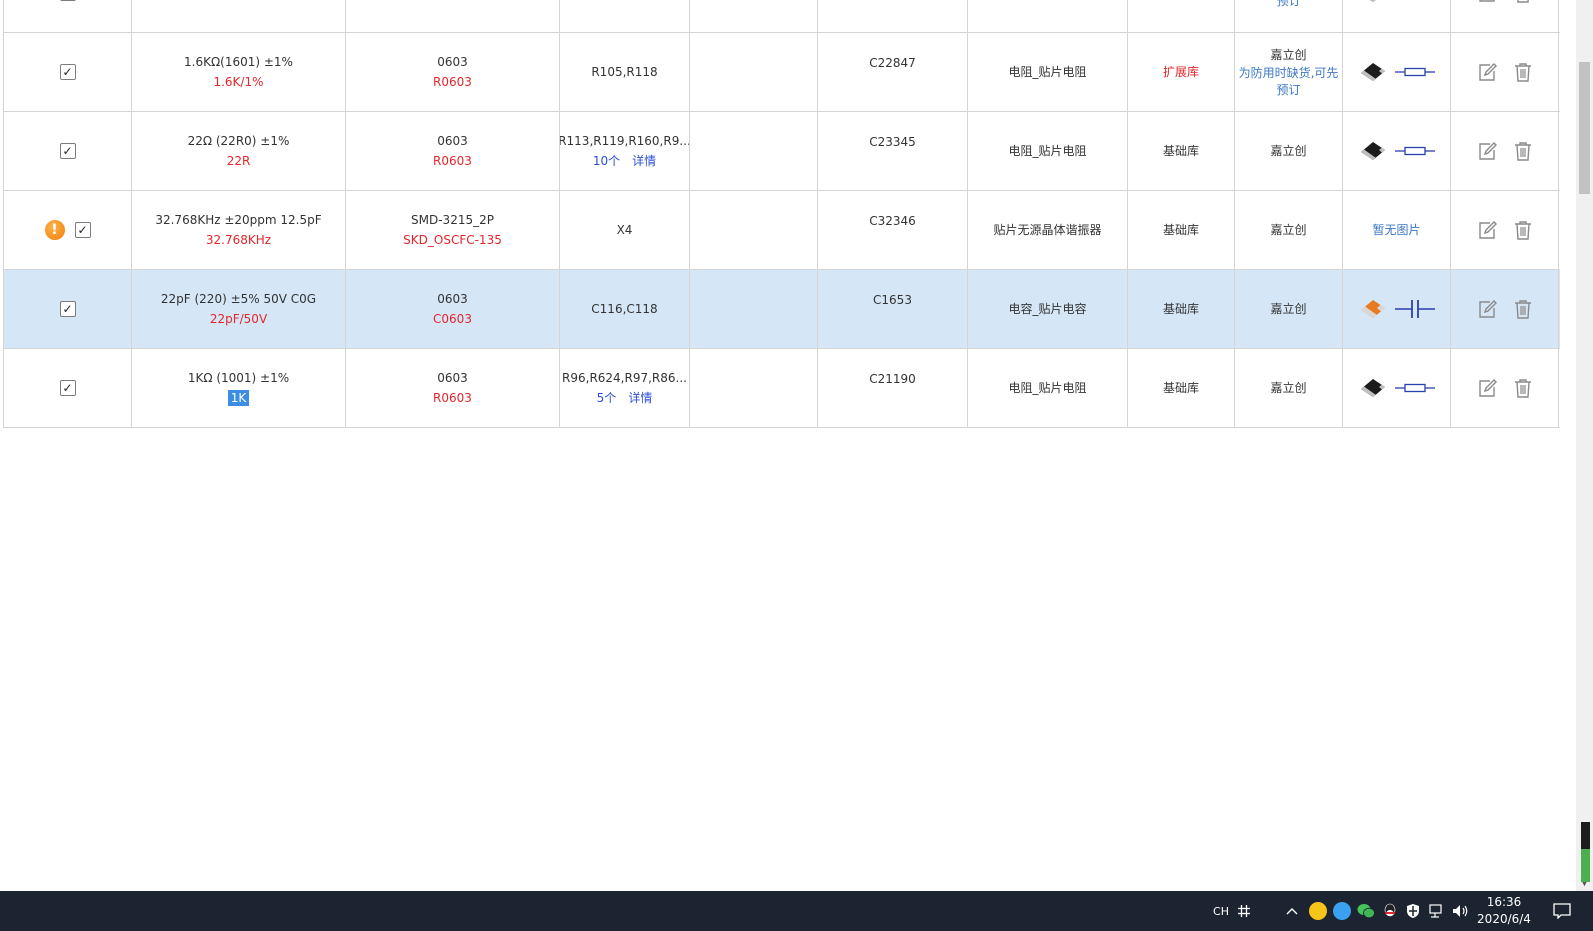  I want to click on library-cell, so click(1181, 16).